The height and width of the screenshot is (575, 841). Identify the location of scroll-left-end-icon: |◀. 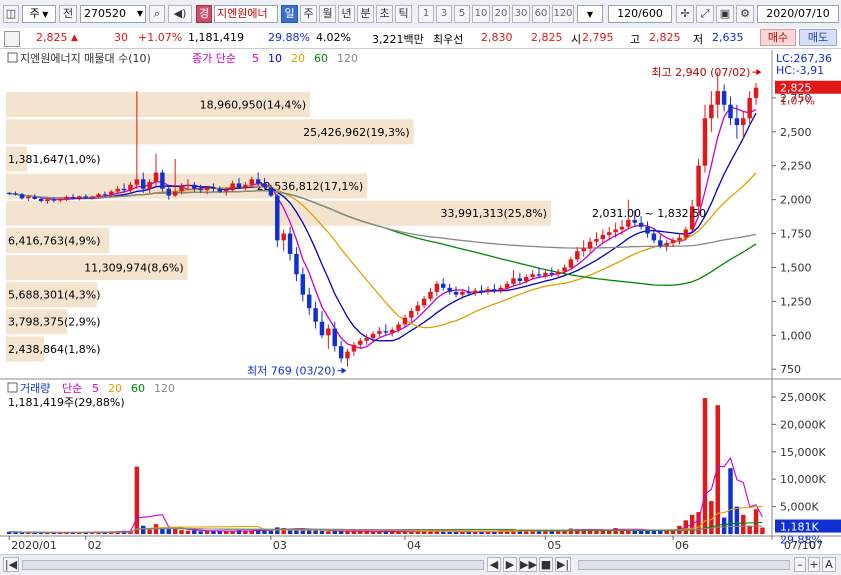
(11, 564).